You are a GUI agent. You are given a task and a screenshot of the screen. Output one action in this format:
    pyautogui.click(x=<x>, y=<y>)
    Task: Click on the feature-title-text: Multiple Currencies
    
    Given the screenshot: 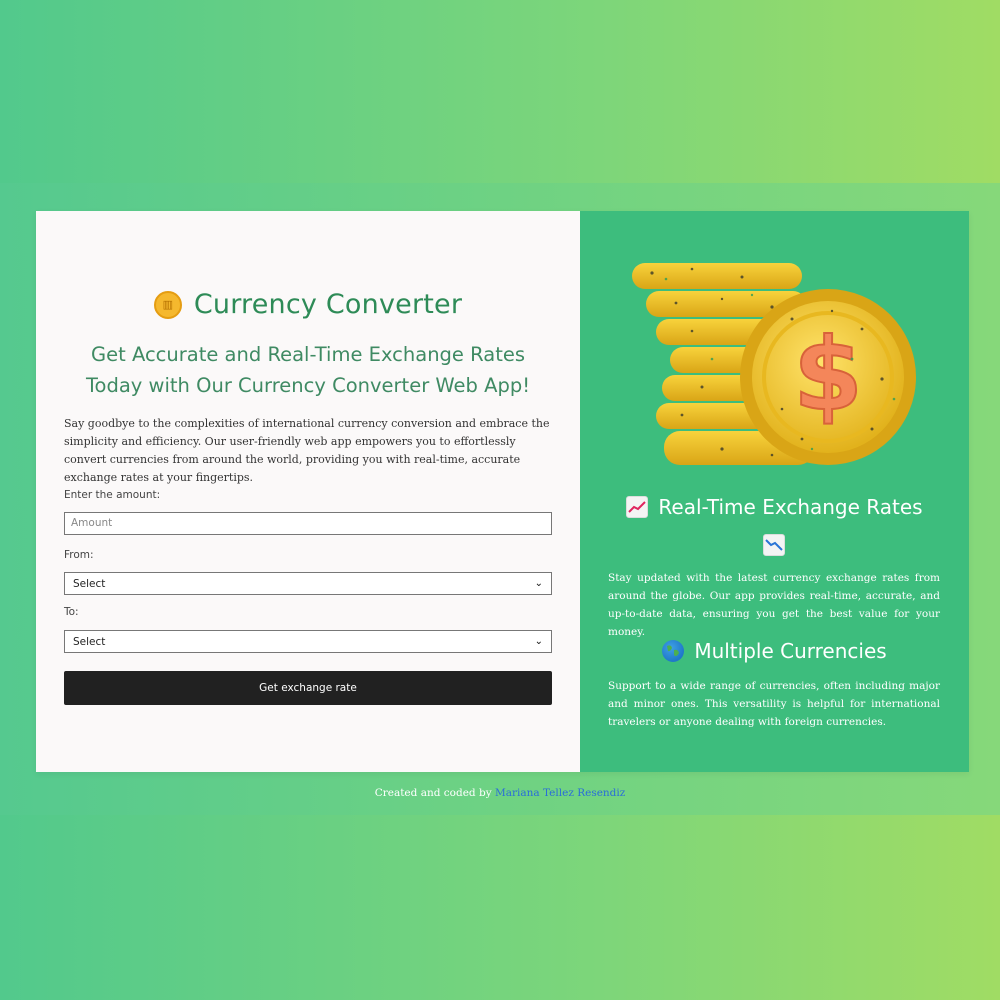 What is the action you would take?
    pyautogui.click(x=790, y=651)
    